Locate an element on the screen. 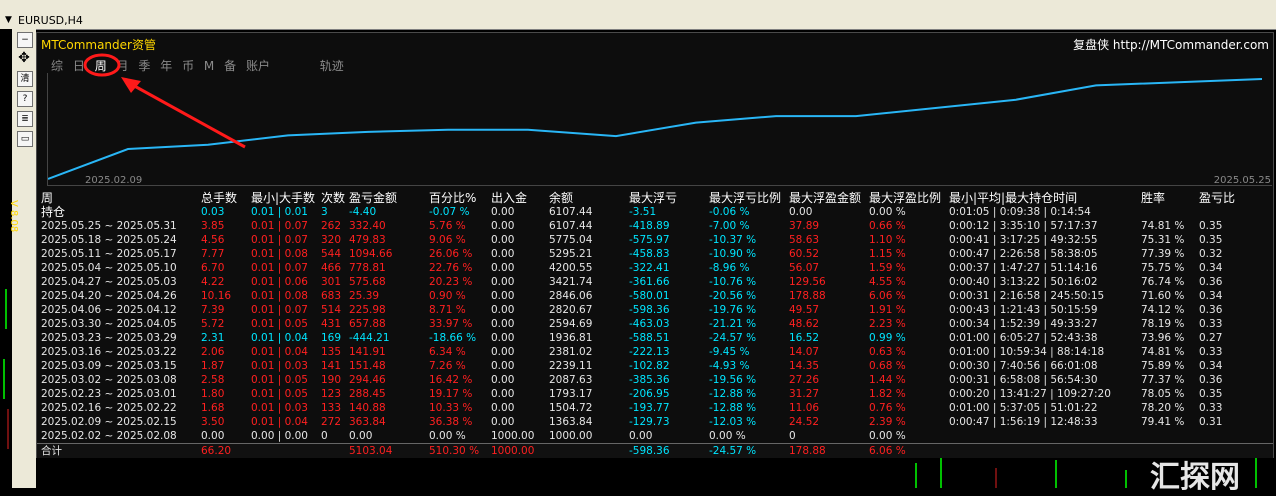 The height and width of the screenshot is (496, 1276). cell: 0.01 | 0.06 is located at coordinates (279, 282).